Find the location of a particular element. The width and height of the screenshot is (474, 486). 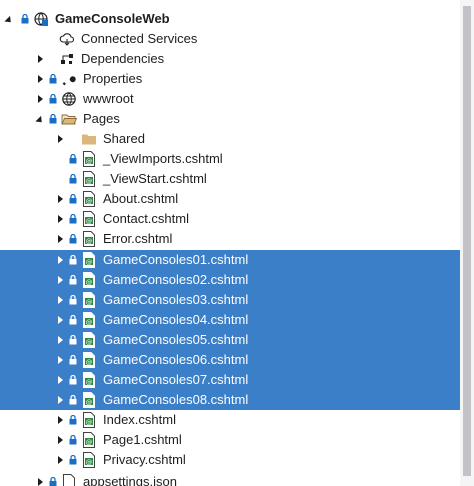

tree-row-gameconsoles04: @ GameConsoles04.cshtml is located at coordinates (230, 320).